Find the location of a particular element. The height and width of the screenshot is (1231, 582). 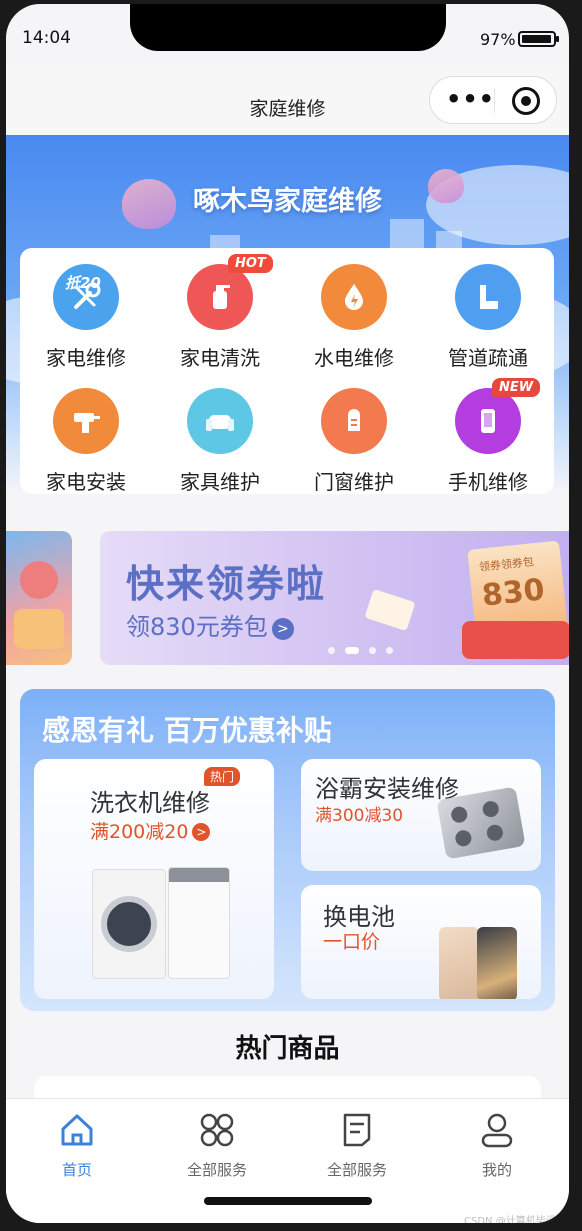

home-icon is located at coordinates (77, 1130).